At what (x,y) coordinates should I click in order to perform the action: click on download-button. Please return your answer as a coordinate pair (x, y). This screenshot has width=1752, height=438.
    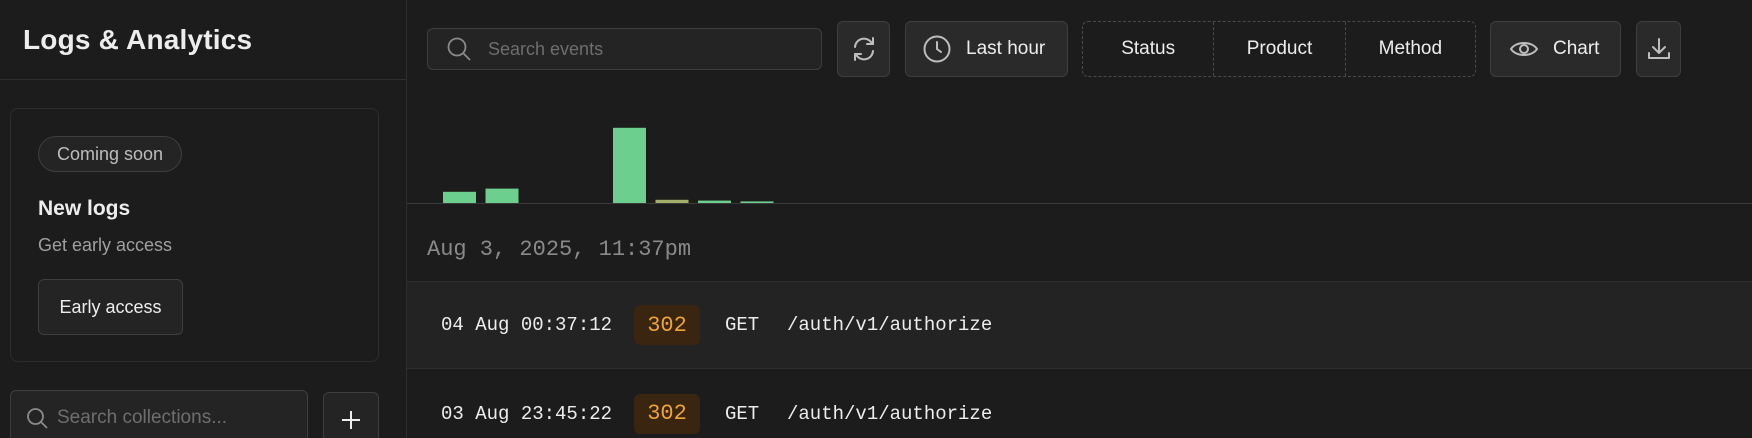
    Looking at the image, I should click on (1658, 49).